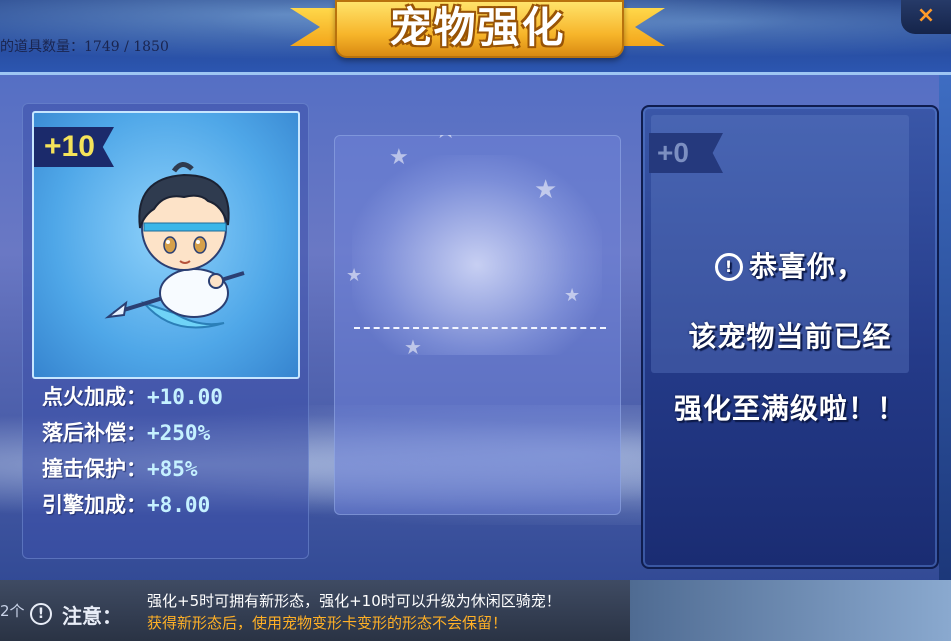 The width and height of the screenshot is (951, 641). What do you see at coordinates (92, 616) in the screenshot?
I see `notice-label: 注意：` at bounding box center [92, 616].